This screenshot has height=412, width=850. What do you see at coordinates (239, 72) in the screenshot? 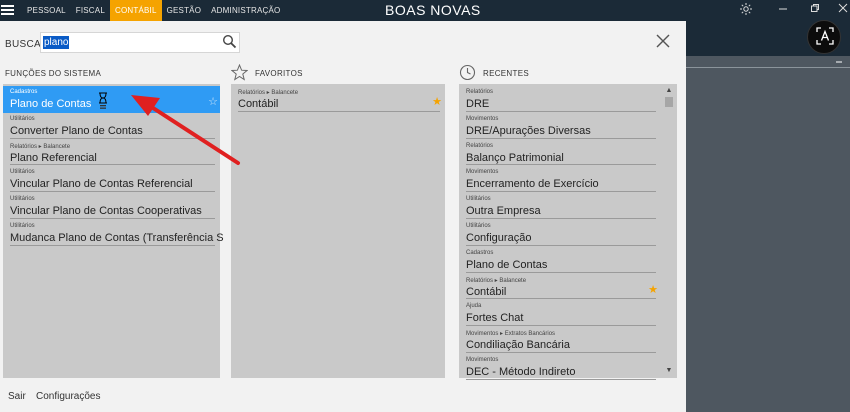
I see `star-outline-icon` at bounding box center [239, 72].